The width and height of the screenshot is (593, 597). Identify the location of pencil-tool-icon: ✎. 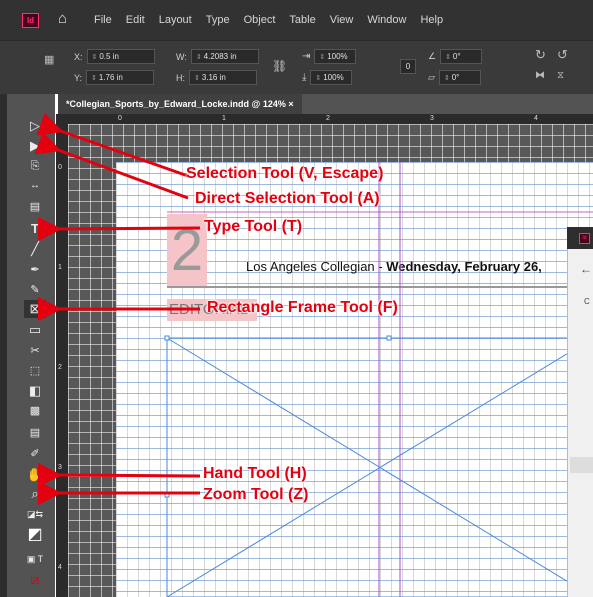
(35, 290).